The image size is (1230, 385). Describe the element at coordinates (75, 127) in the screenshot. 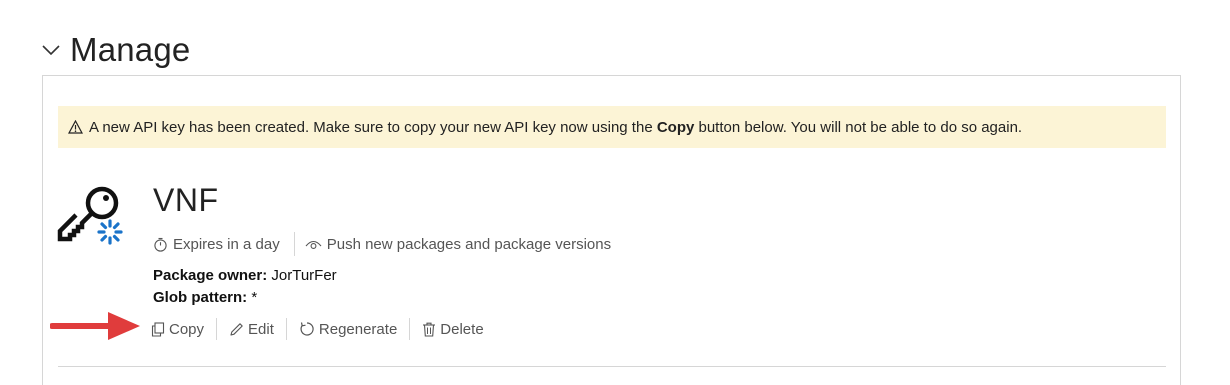

I see `warning-icon` at that location.